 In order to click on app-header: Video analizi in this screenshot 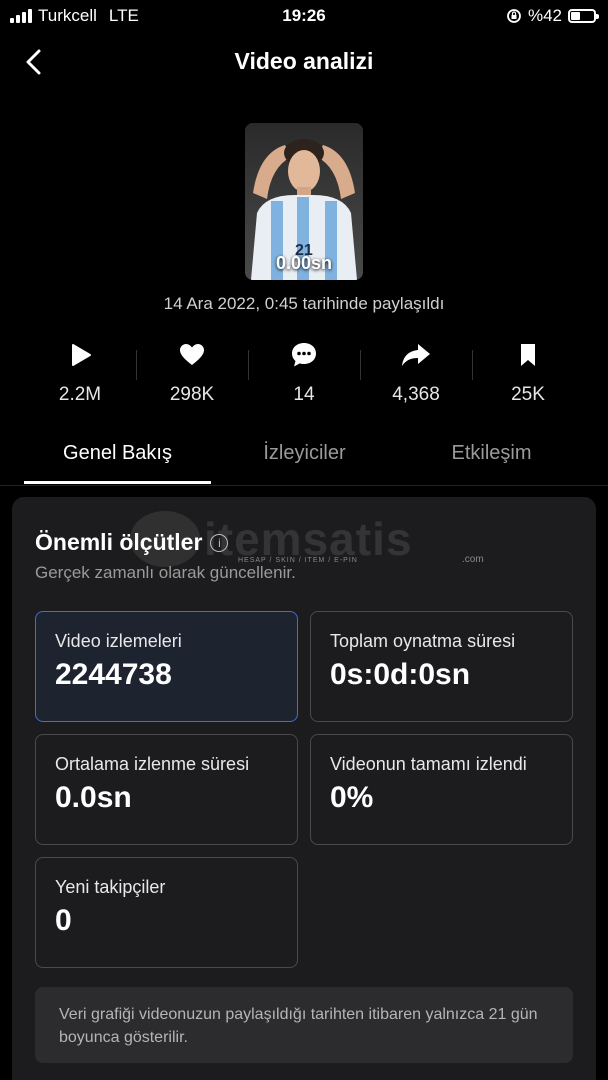, I will do `click(304, 63)`.